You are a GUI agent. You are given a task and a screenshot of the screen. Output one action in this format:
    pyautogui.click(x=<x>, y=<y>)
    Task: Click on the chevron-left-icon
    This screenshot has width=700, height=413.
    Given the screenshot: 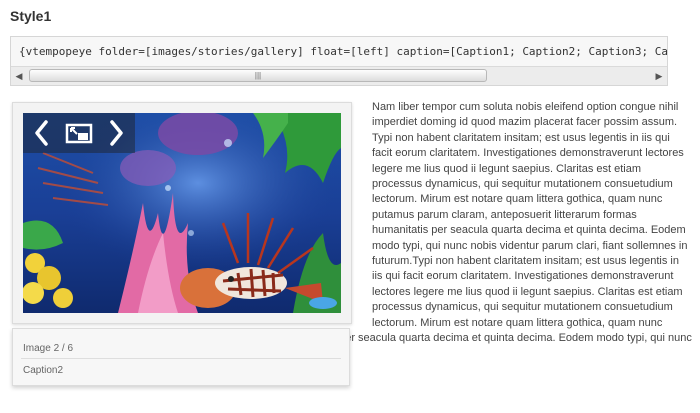 What is the action you would take?
    pyautogui.click(x=42, y=133)
    